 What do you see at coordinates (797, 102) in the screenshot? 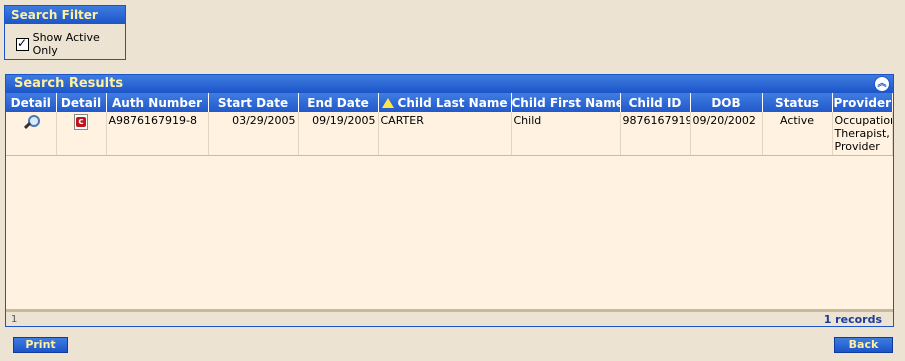
I see `col-header-status: Status` at bounding box center [797, 102].